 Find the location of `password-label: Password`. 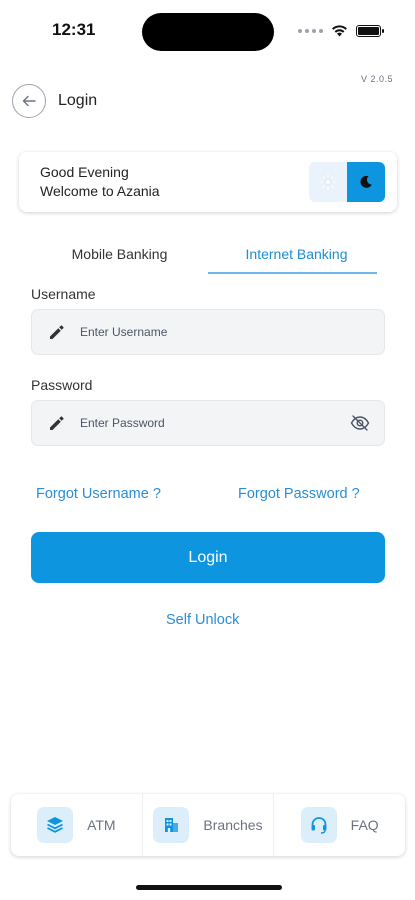

password-label: Password is located at coordinates (62, 385).